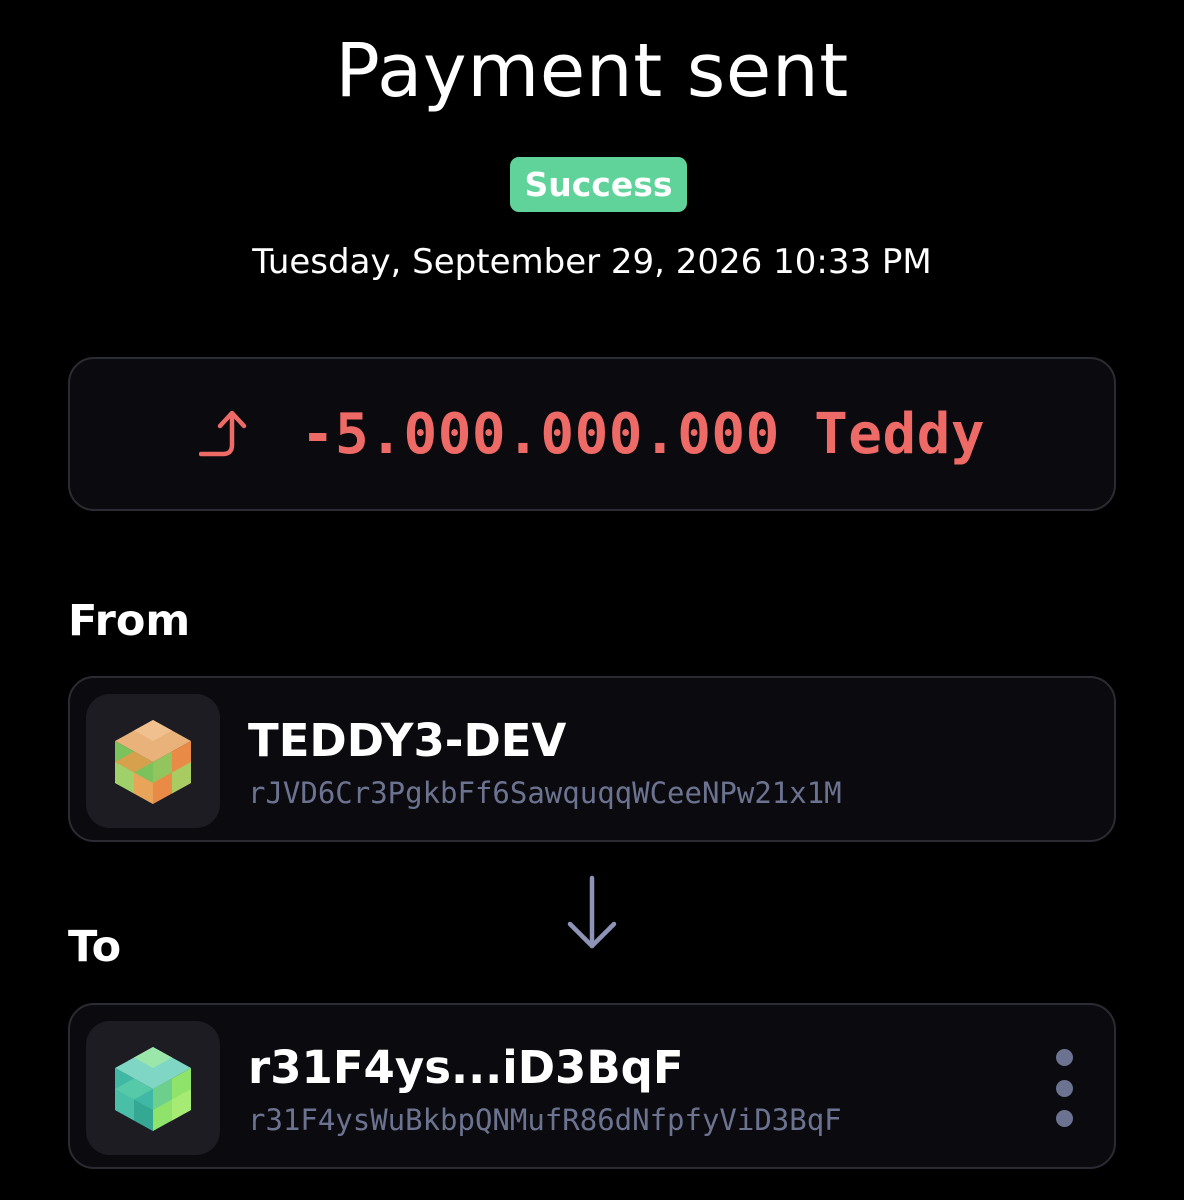 The image size is (1184, 1200). I want to click on transaction-datetime: Tuesday, September 29, 2026 10:33 PM, so click(592, 262).